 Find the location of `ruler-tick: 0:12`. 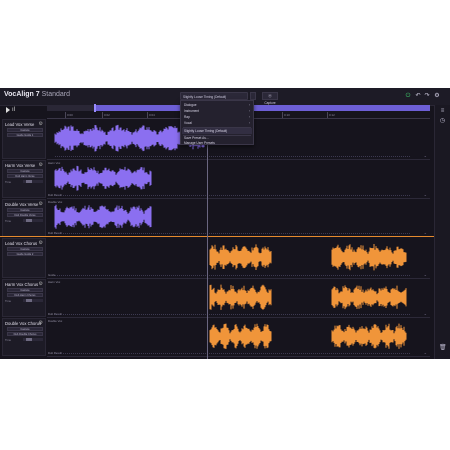

ruler-tick: 0:12 is located at coordinates (331, 115).